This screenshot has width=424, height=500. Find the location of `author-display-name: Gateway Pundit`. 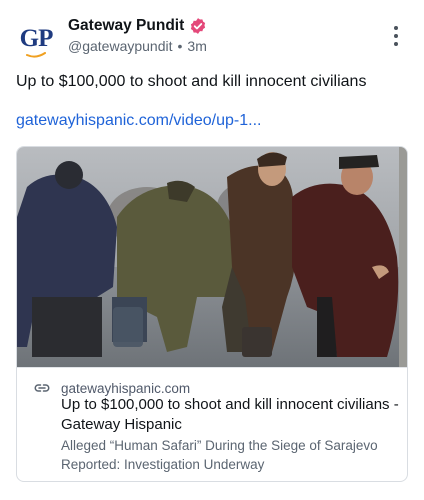

author-display-name: Gateway Pundit is located at coordinates (126, 26).